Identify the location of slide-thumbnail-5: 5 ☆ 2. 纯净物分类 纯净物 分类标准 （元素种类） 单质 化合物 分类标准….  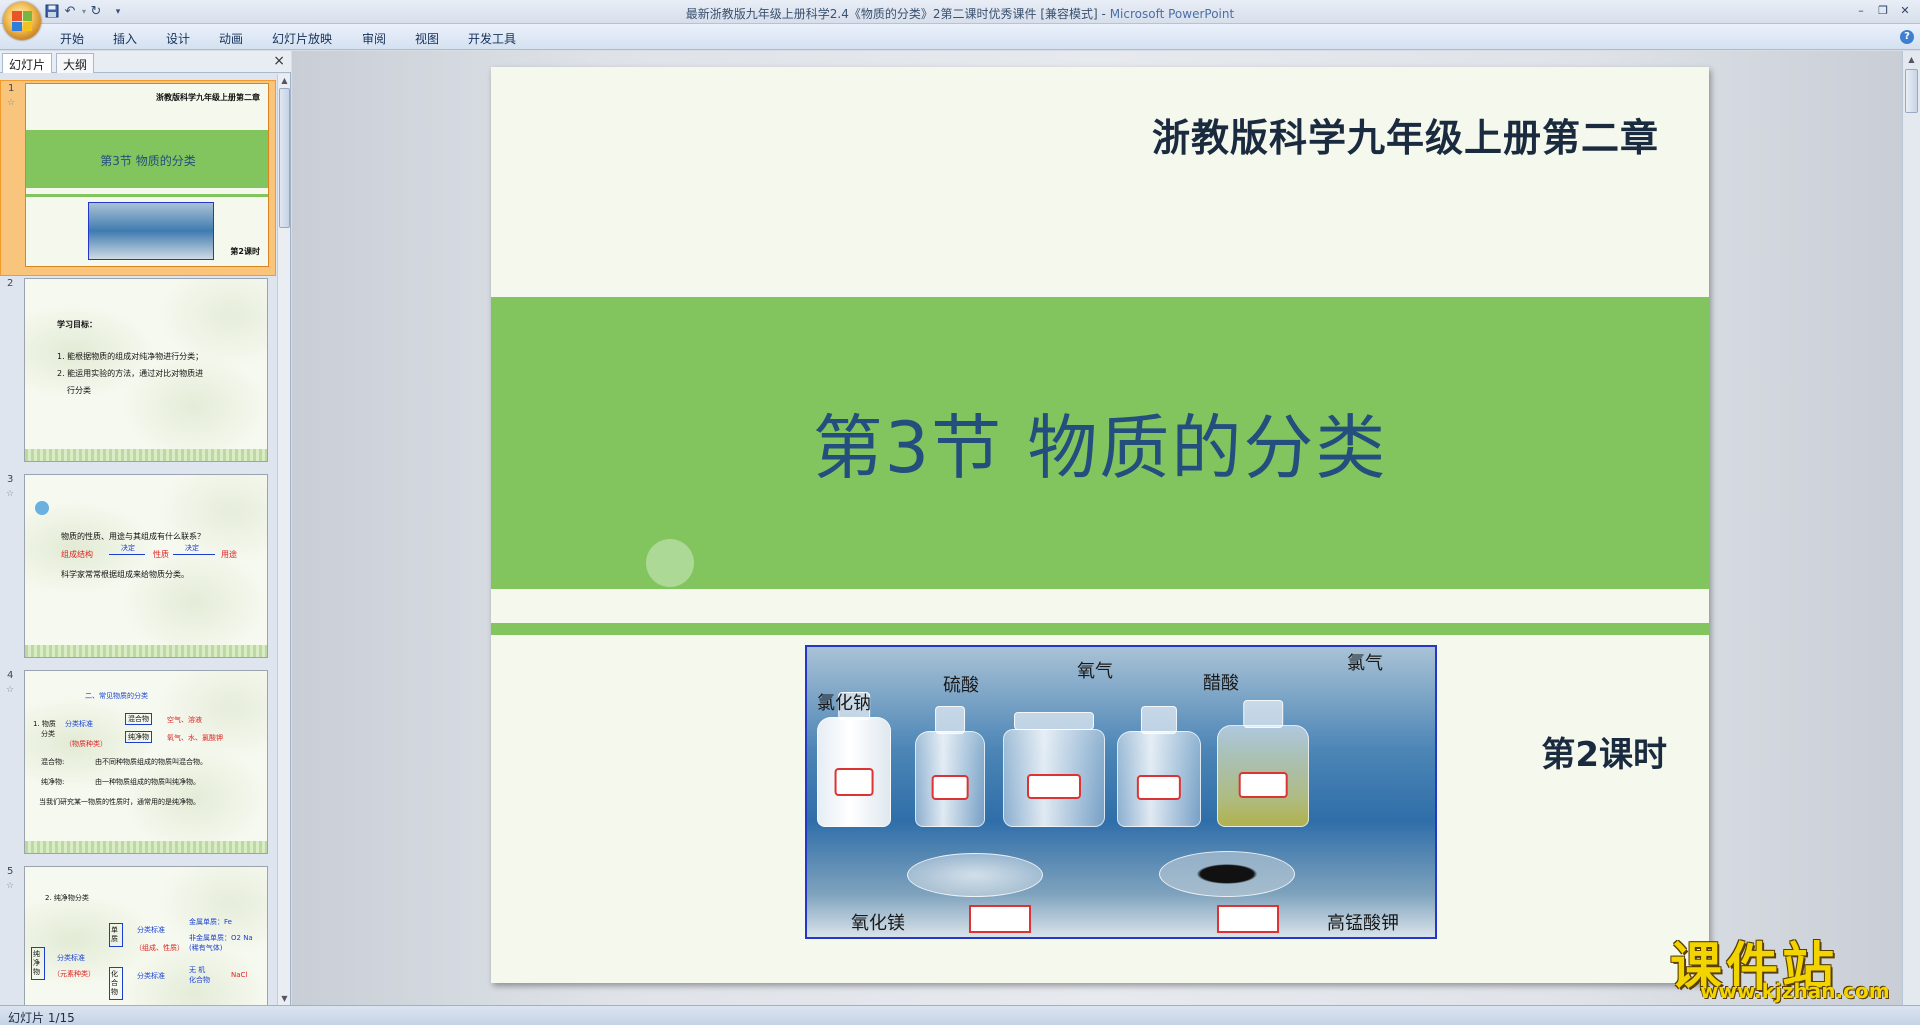
(138, 934).